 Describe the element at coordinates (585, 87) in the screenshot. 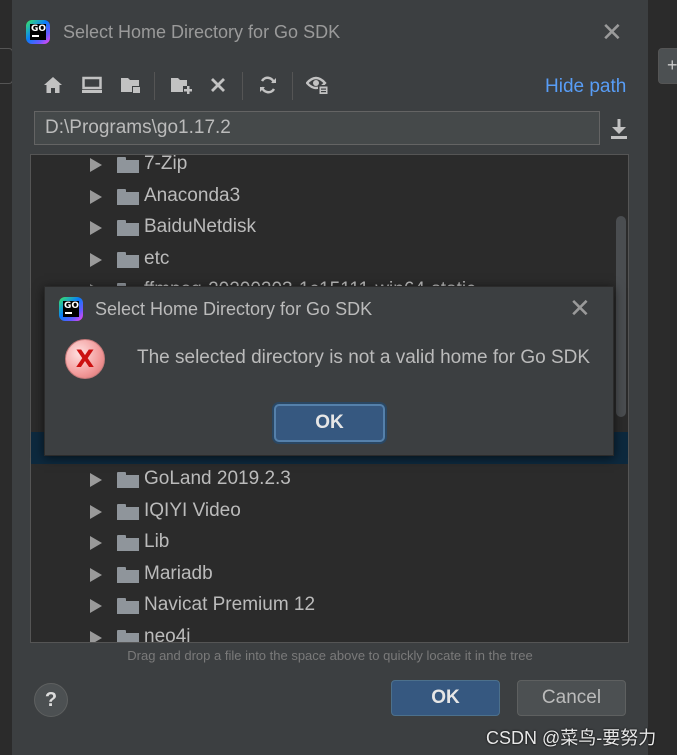

I see `hide-path-link: Hide path` at that location.